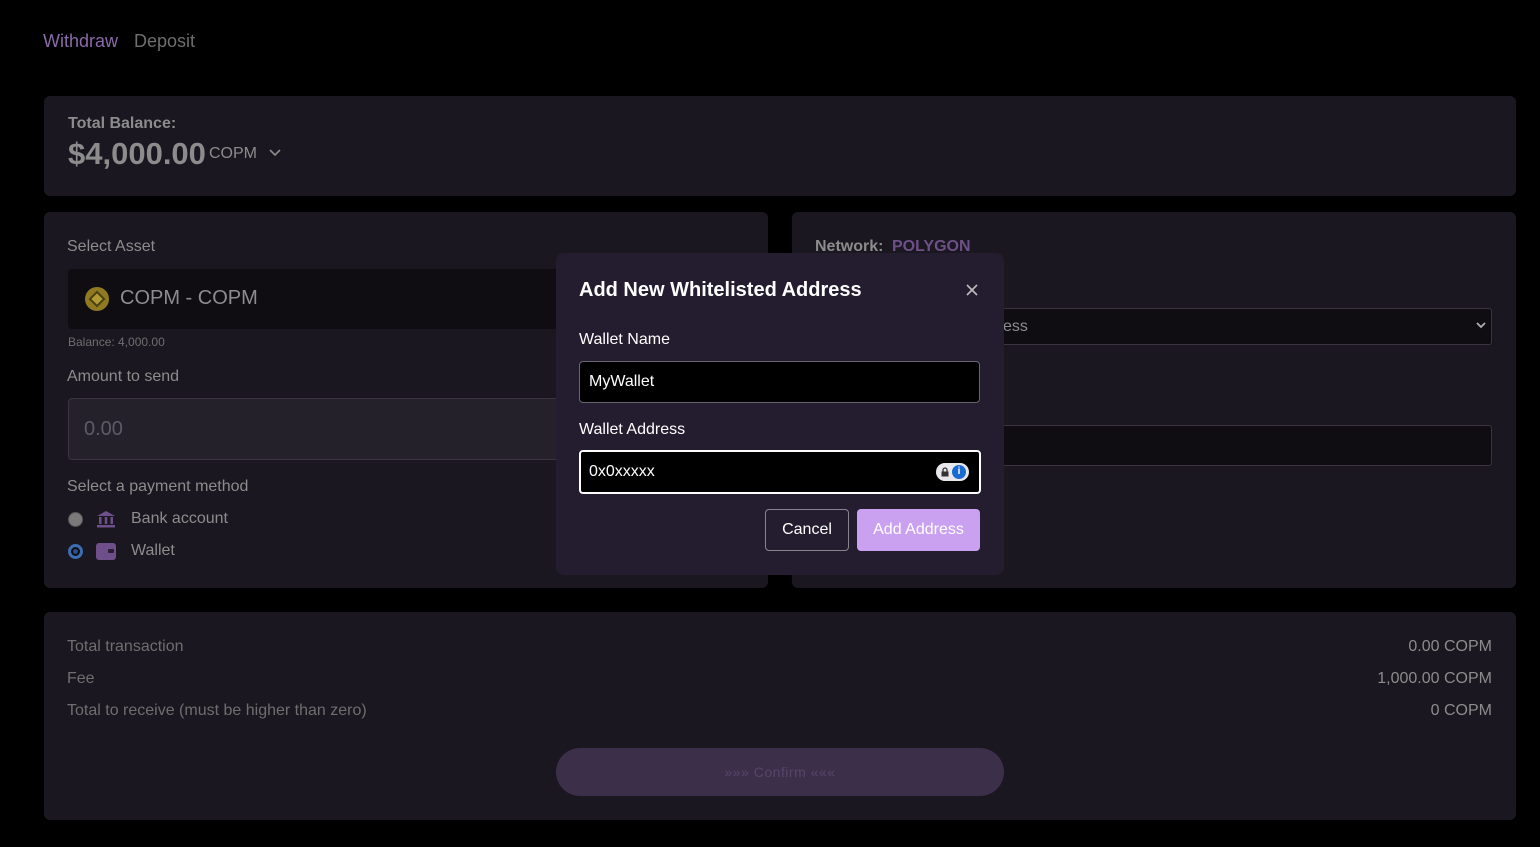 Image resolution: width=1540 pixels, height=847 pixels. I want to click on bank-icon, so click(106, 519).